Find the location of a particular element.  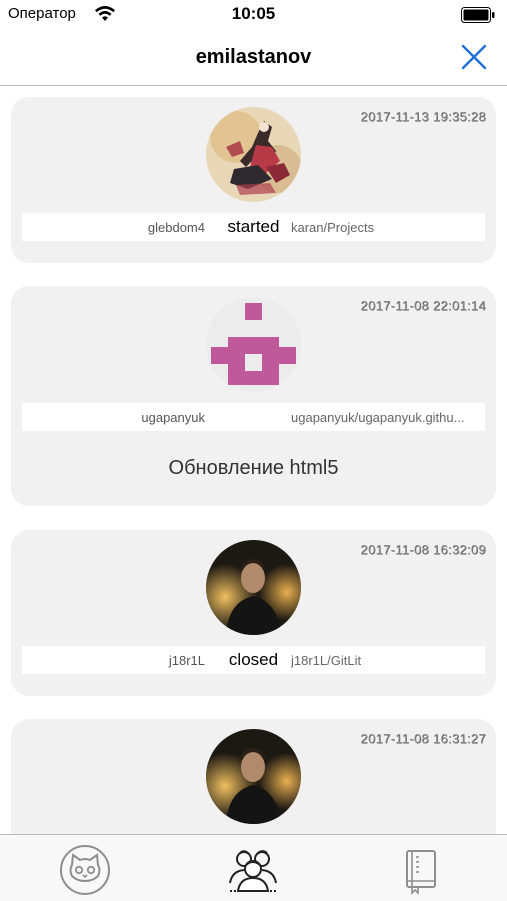

battery-icon is located at coordinates (478, 15).